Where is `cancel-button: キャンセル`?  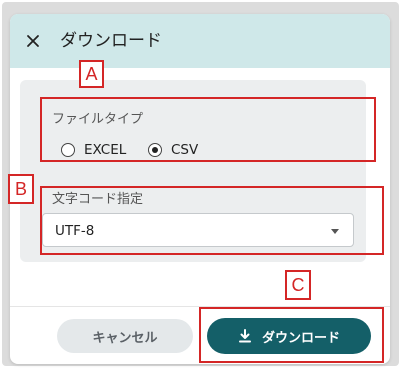
cancel-button: キャンセル is located at coordinates (125, 336).